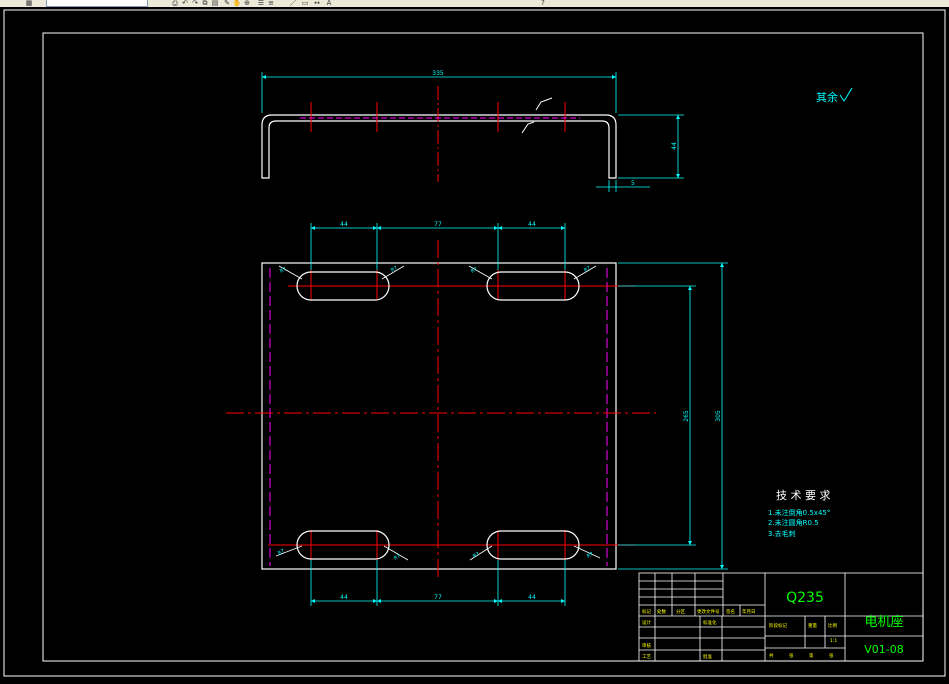 The image size is (949, 684). I want to click on dim-bottom-center: 77, so click(438, 597).